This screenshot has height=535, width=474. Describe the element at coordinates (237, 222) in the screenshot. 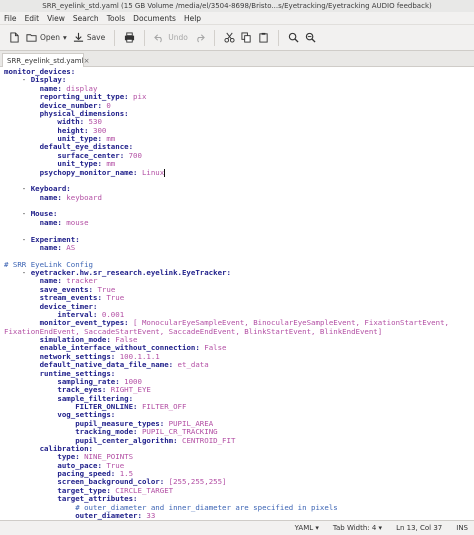

I see `code-line: name: mouse` at that location.